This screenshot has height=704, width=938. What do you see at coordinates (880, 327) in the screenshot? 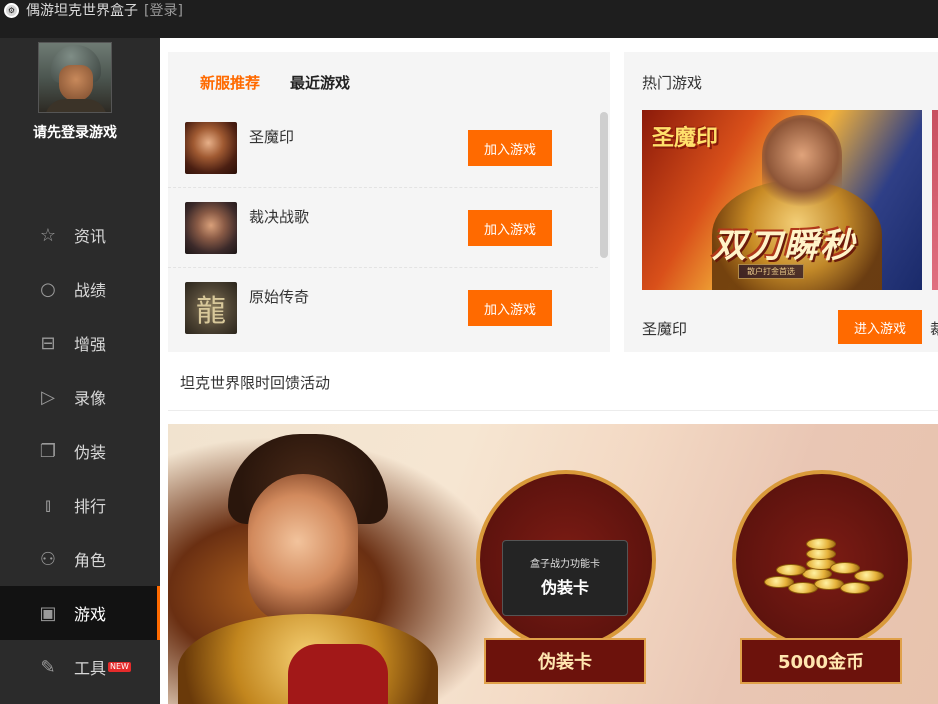
I see `enter-game-button: 进入游戏` at bounding box center [880, 327].